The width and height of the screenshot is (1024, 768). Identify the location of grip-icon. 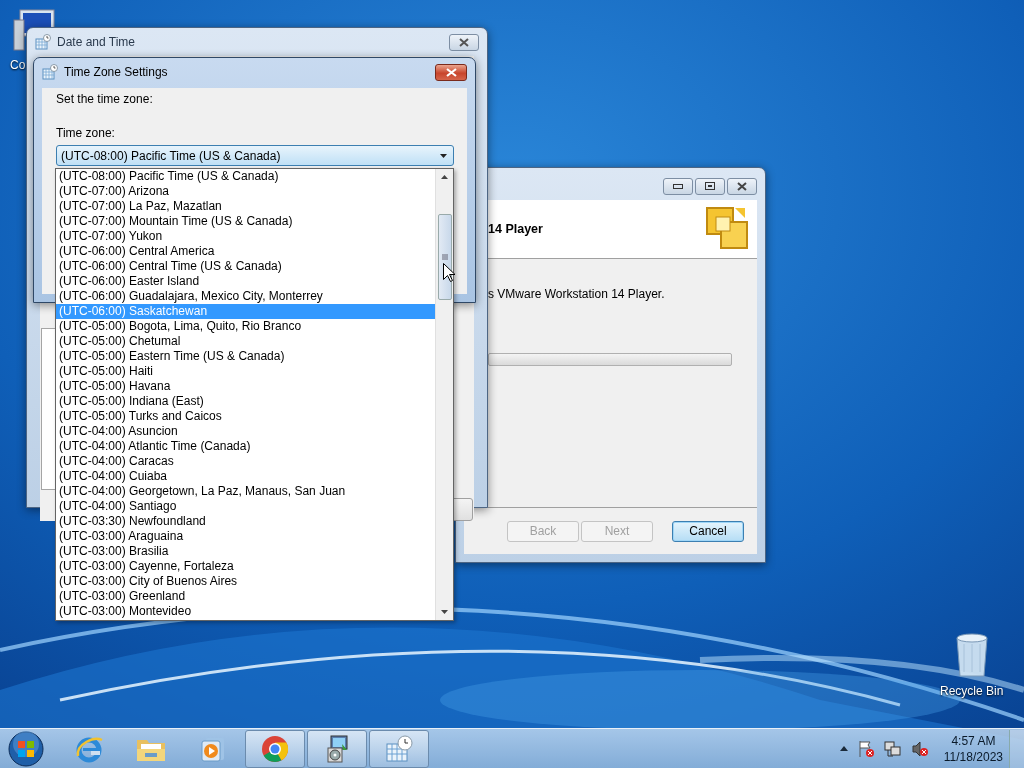
(444, 257).